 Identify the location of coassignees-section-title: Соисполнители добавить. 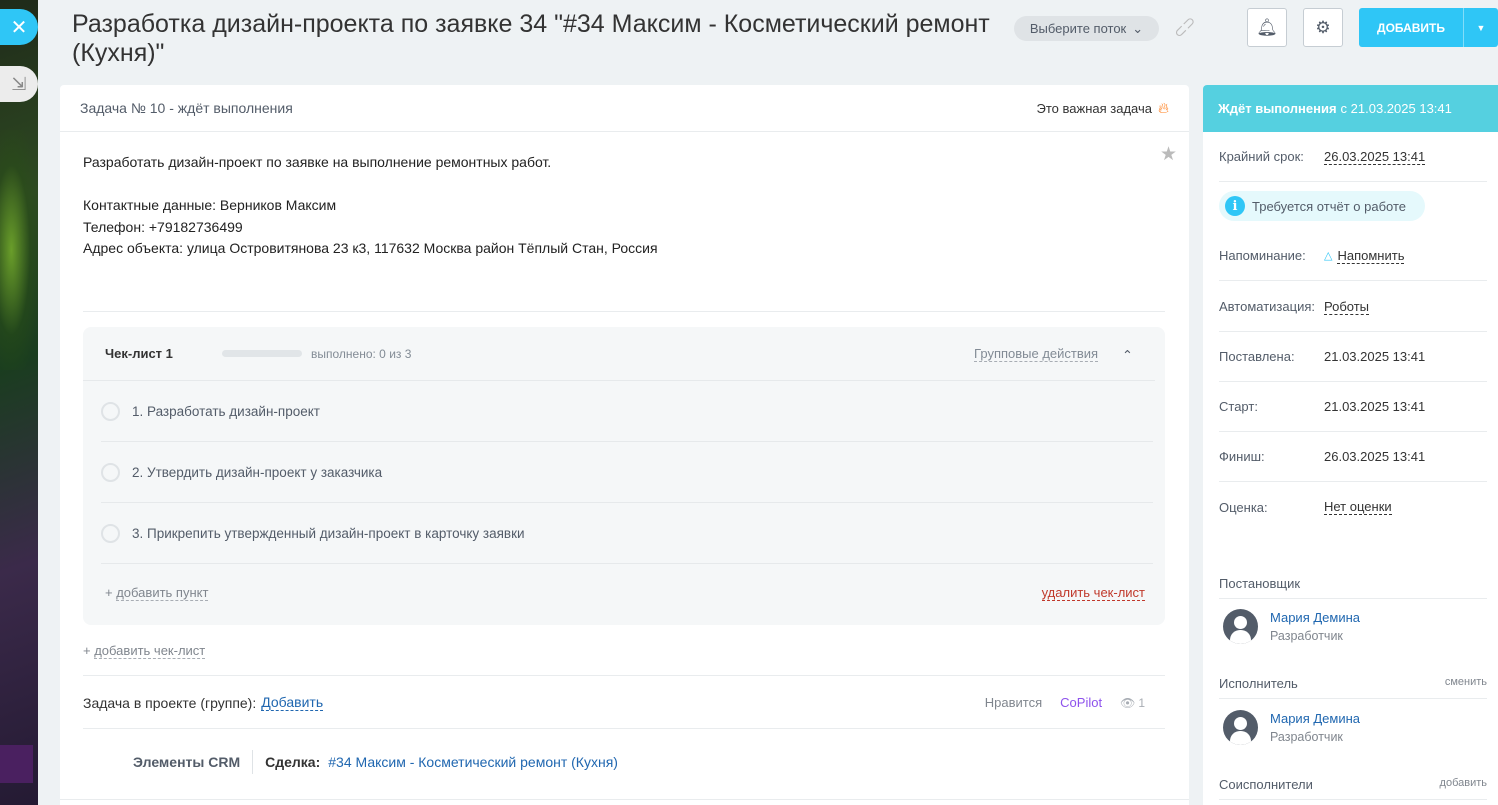
(1353, 788).